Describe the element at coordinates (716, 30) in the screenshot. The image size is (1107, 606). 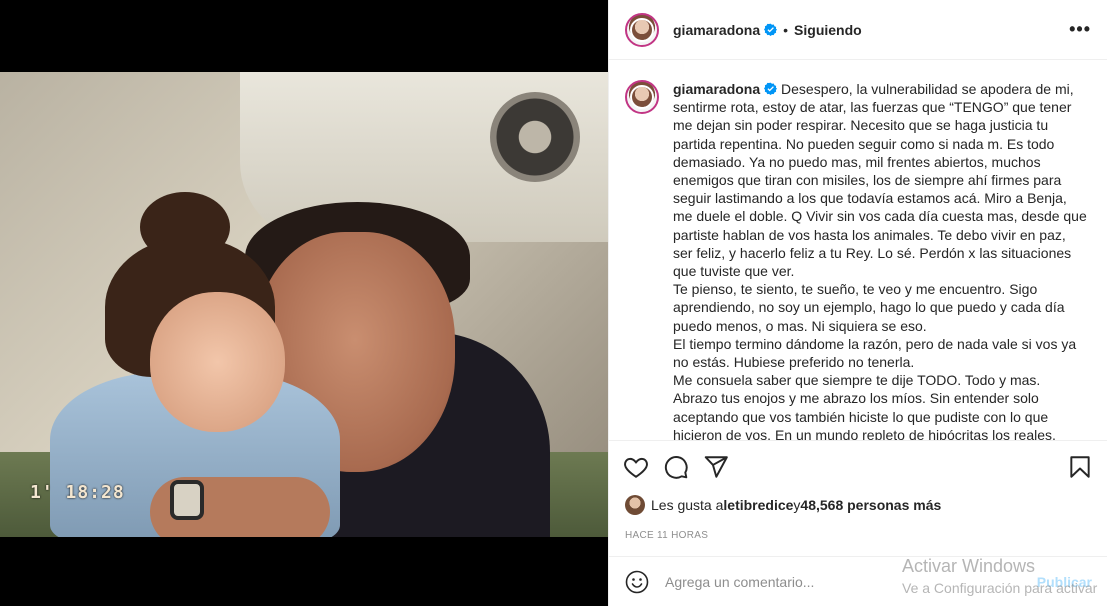
I see `header-username: giamaradona` at that location.